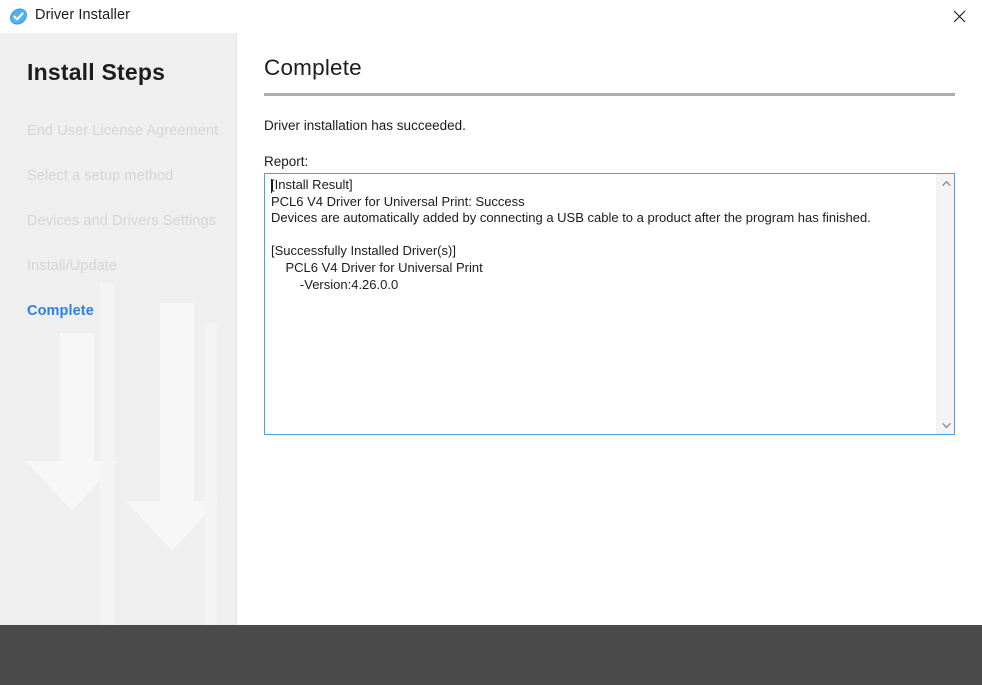  I want to click on status-message: Driver installation has succeeded., so click(365, 125).